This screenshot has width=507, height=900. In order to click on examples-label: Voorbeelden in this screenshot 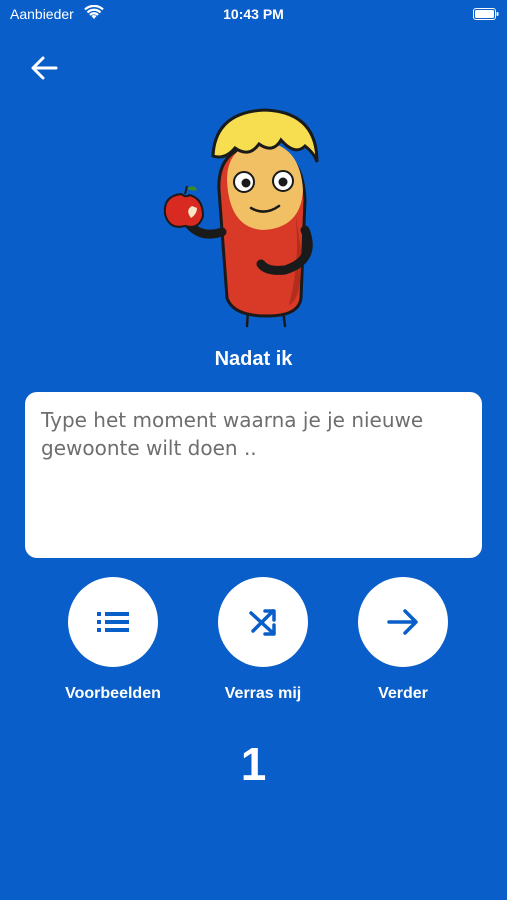, I will do `click(113, 693)`.